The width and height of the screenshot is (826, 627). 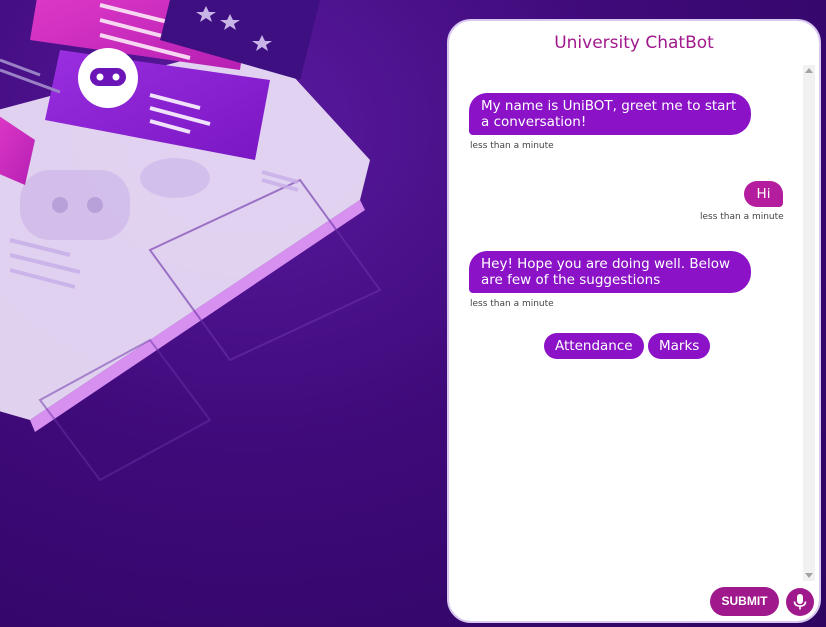 I want to click on chat-scrollbar, so click(x=809, y=323).